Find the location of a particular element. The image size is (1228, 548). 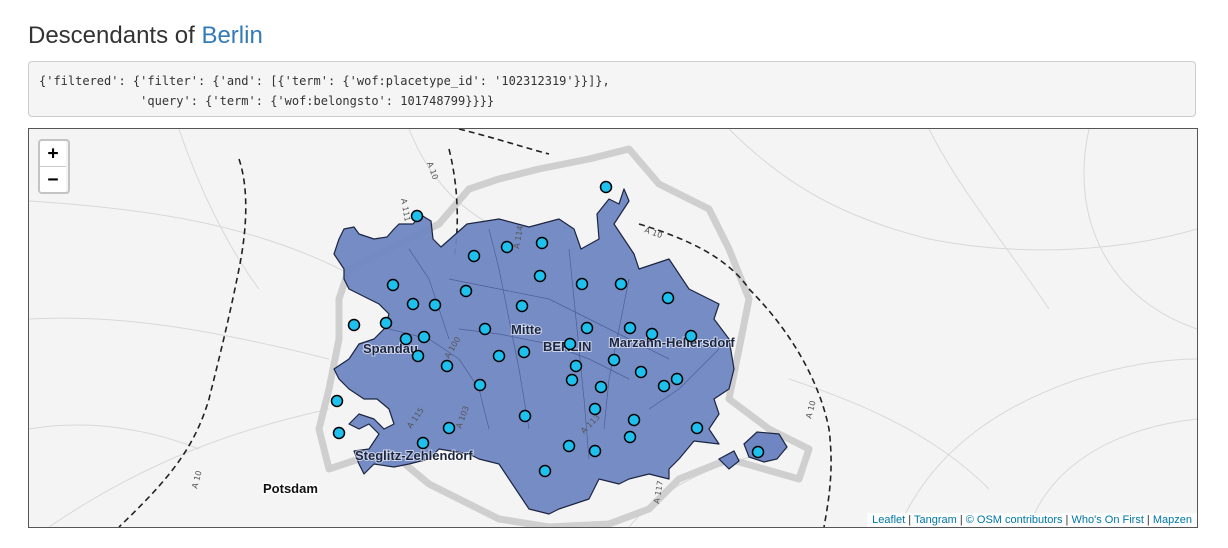

attribution-tangram: Tangram is located at coordinates (935, 520).